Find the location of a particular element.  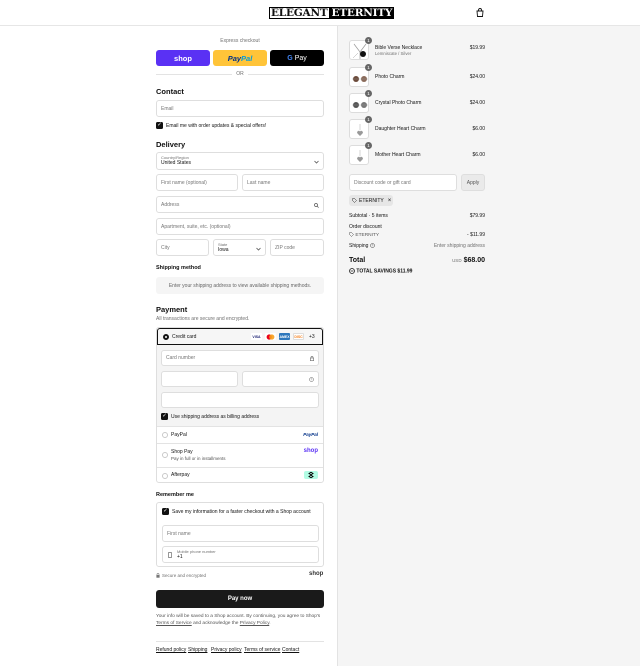

item-price: $6.00 is located at coordinates (478, 129).